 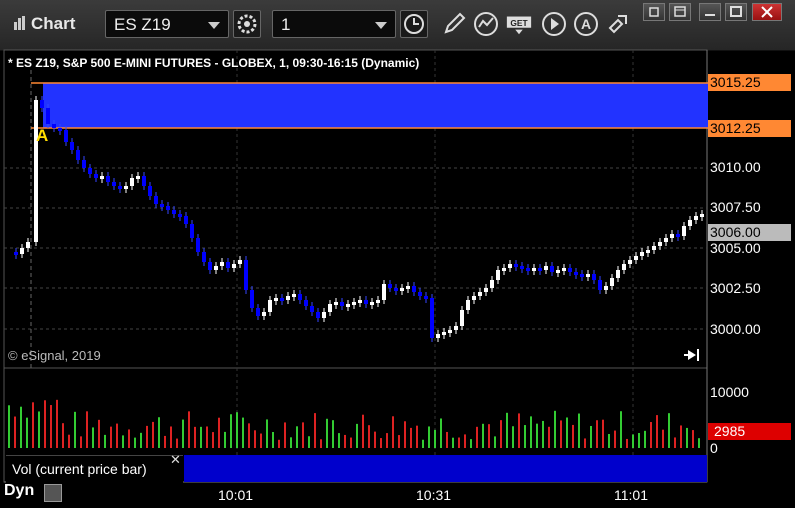 I want to click on volume-study-label: Vol (current price bar), so click(x=94, y=469).